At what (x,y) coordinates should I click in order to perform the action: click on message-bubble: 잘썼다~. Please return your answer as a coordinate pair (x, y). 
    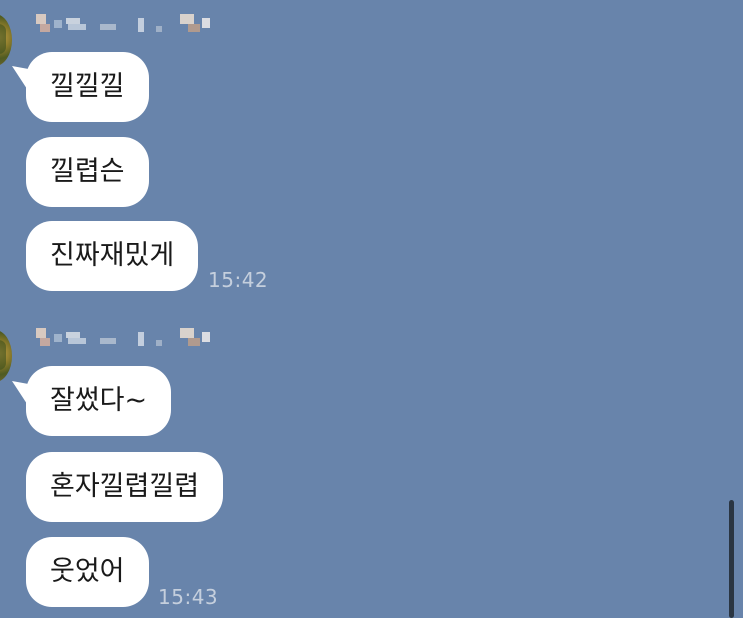
    Looking at the image, I should click on (99, 401).